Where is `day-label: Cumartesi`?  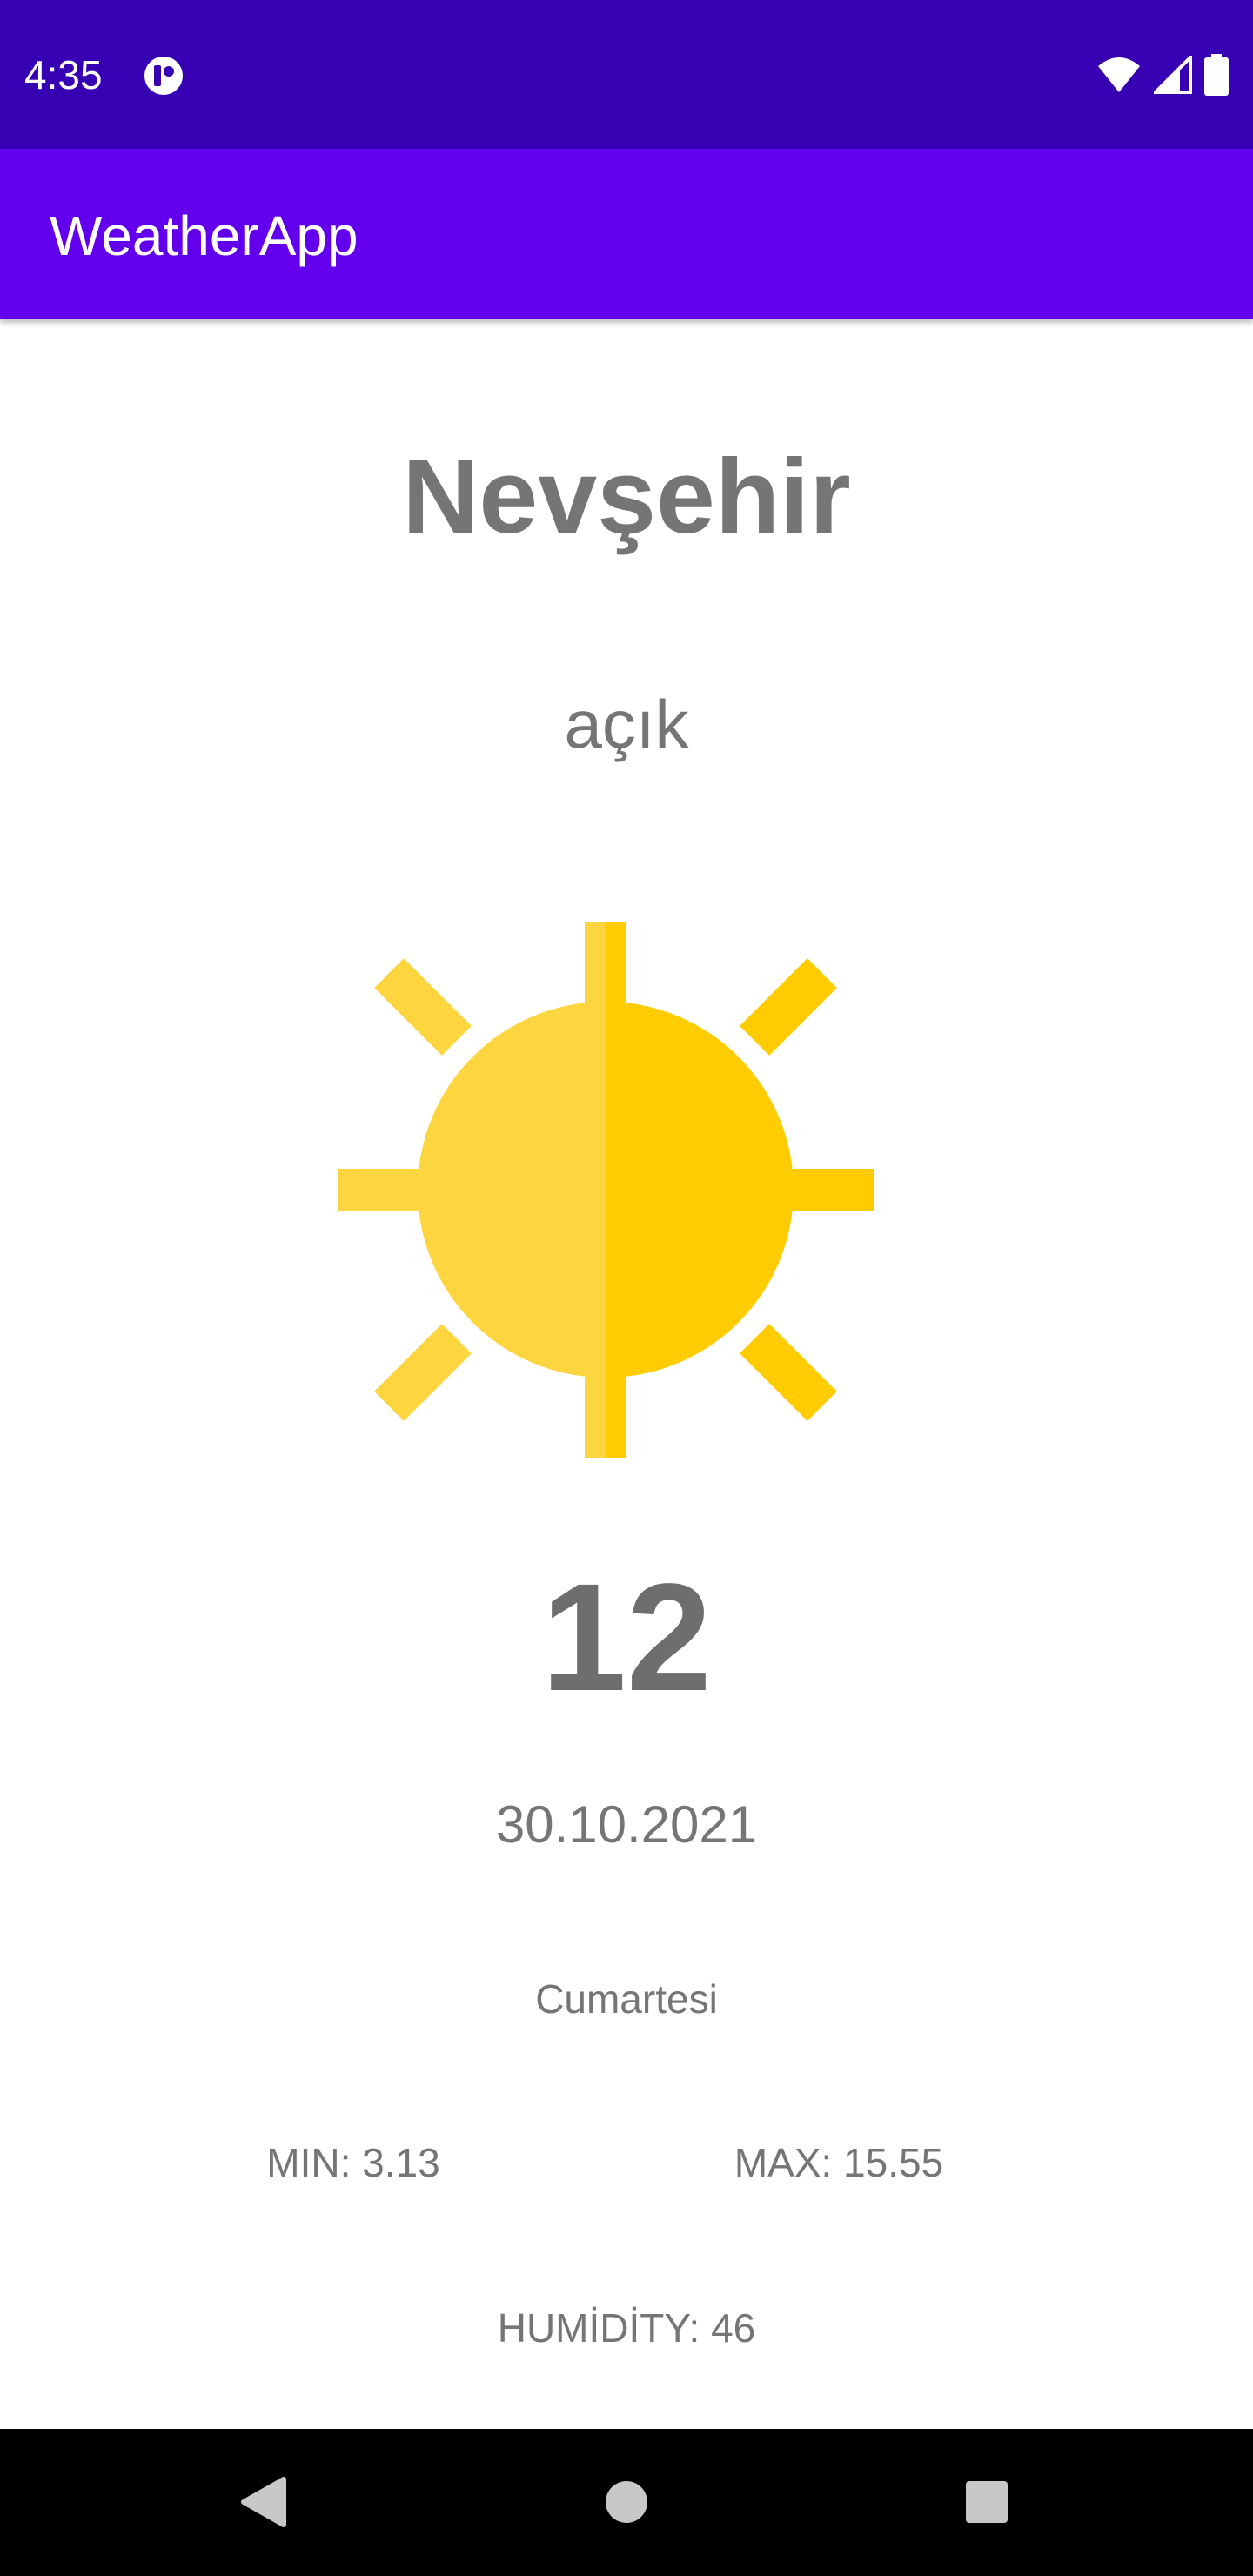 day-label: Cumartesi is located at coordinates (626, 1999).